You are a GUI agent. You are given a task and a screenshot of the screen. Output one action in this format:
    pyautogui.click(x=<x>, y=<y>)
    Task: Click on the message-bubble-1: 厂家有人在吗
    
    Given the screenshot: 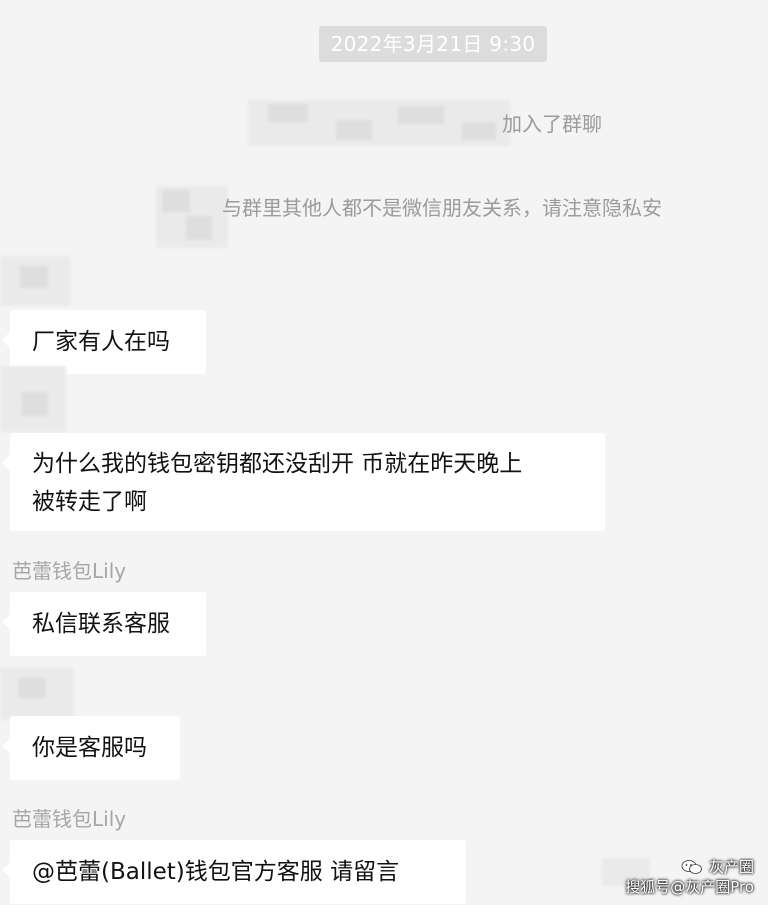 What is the action you would take?
    pyautogui.click(x=104, y=342)
    